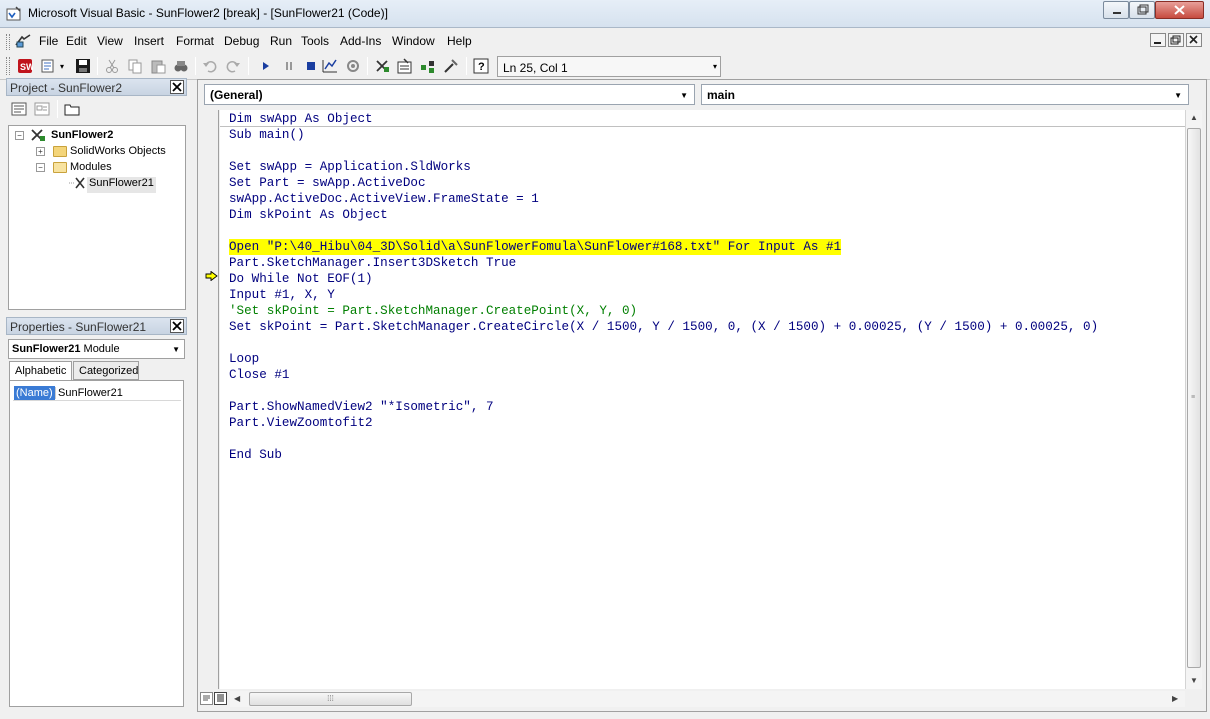  Describe the element at coordinates (19, 109) in the screenshot. I see `view-code-icon` at that location.